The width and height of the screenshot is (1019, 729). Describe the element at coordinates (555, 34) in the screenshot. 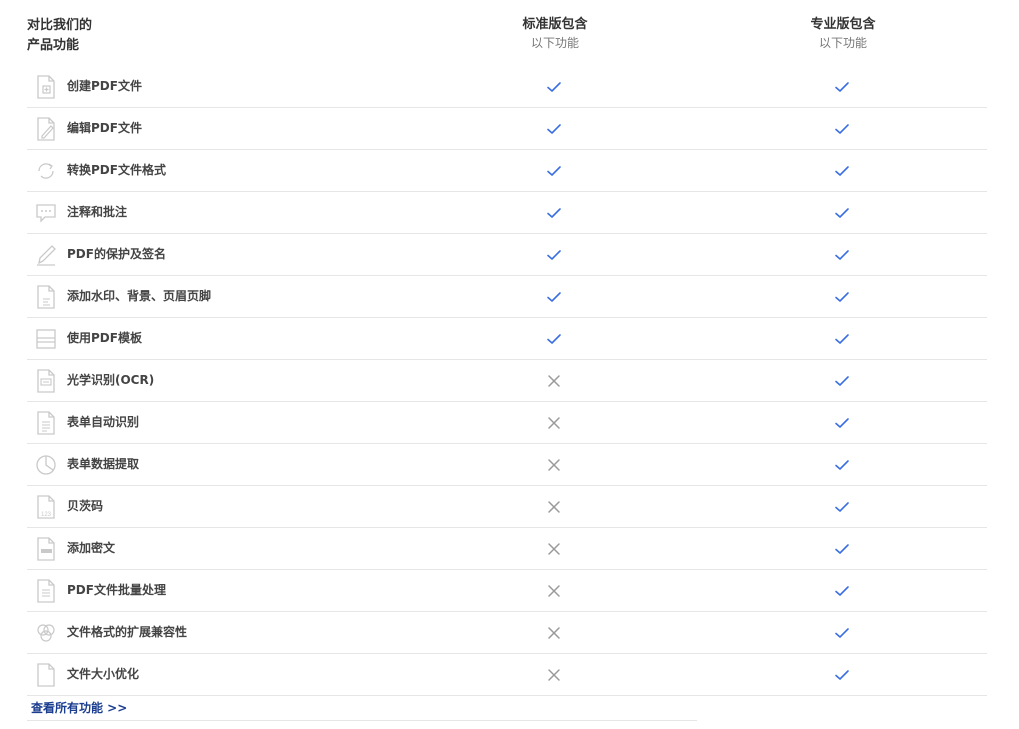

I see `standard-column-header: 标准版包含 以下功能` at that location.